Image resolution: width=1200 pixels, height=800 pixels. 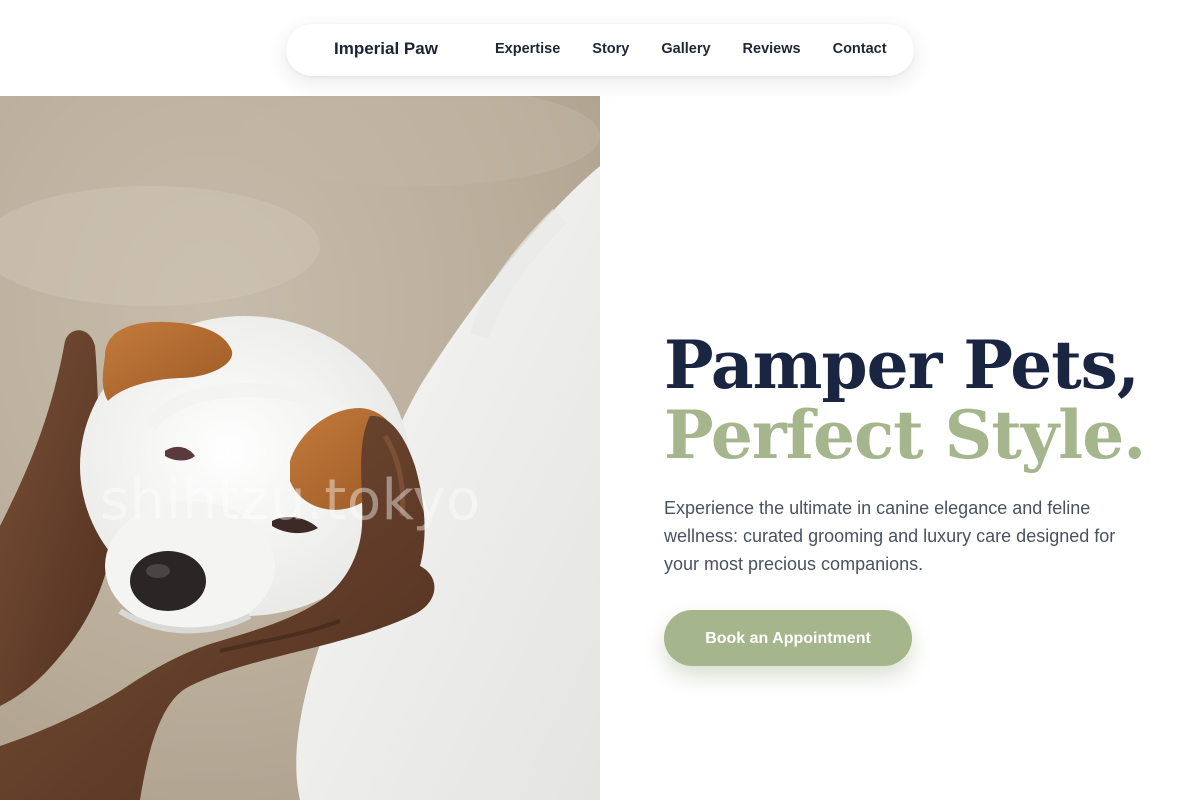 I want to click on headline-line-1: Pamper Pets,, so click(x=902, y=365).